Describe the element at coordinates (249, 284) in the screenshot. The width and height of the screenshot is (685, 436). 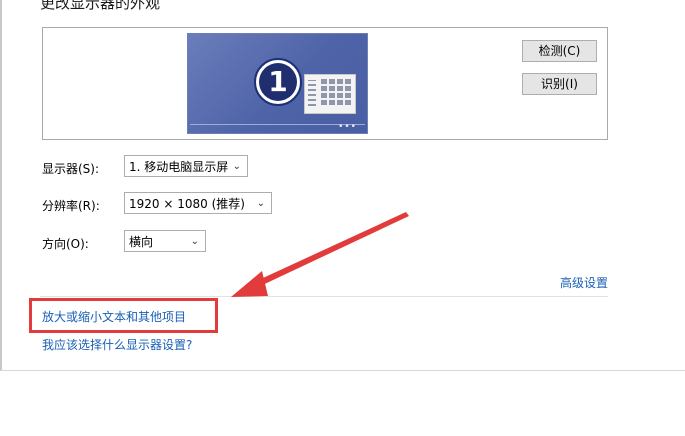
I see `arrow-head` at that location.